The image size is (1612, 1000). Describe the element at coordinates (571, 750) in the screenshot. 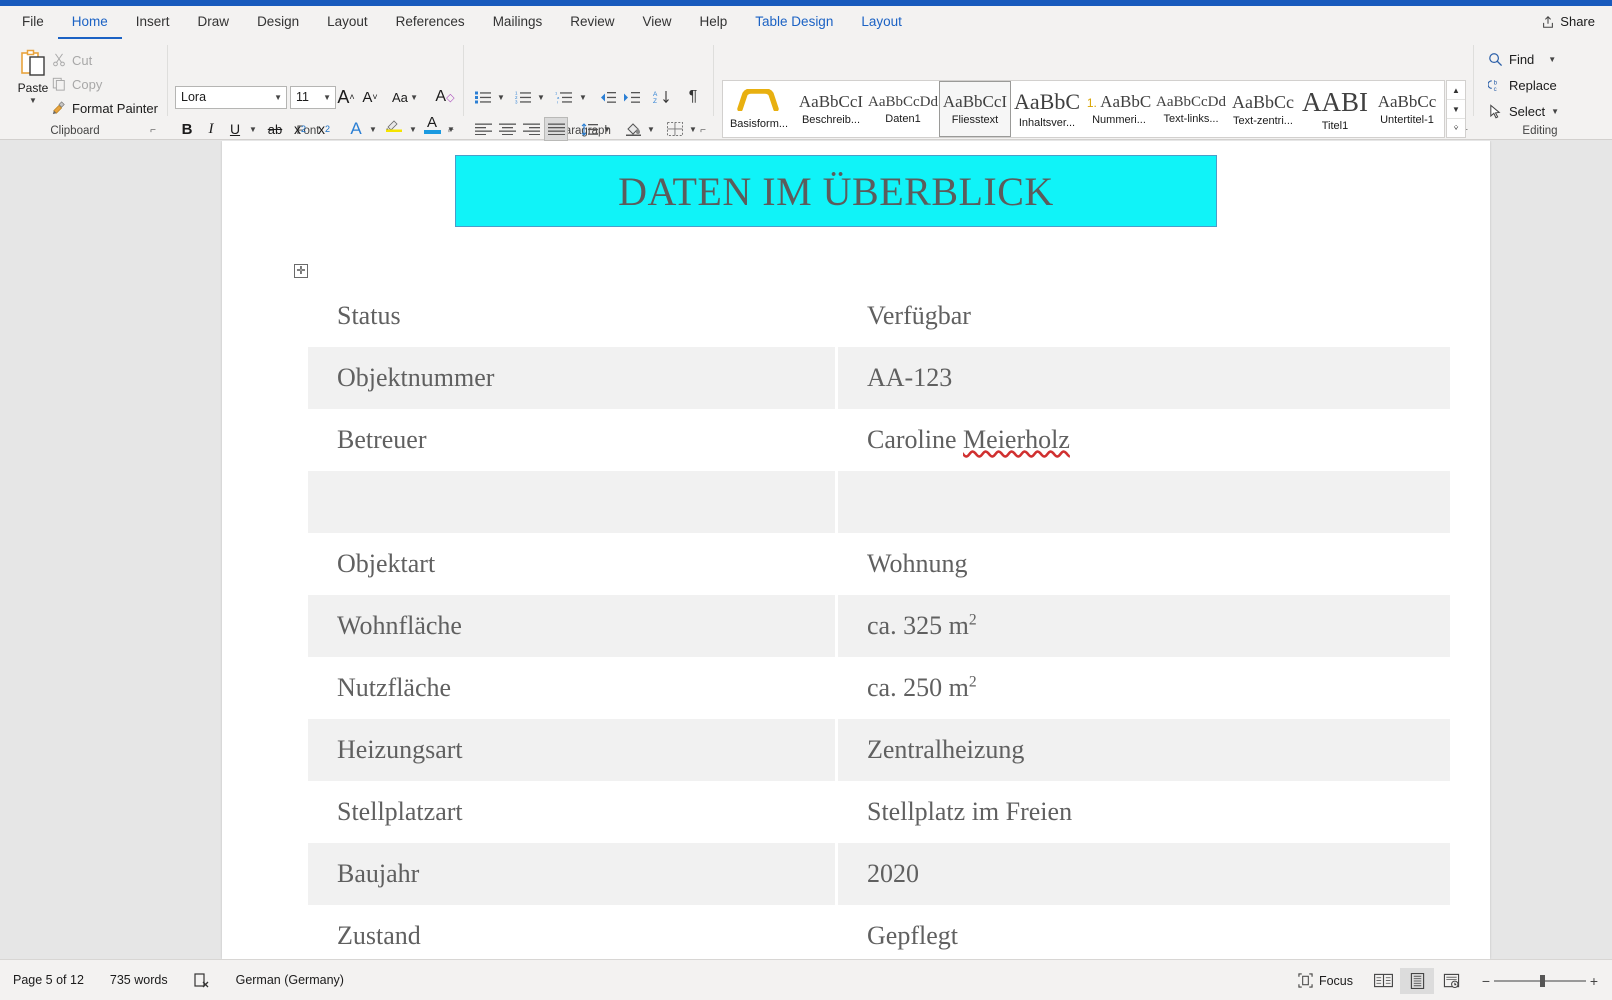

I see `table-cell-label: Heizungsart` at that location.